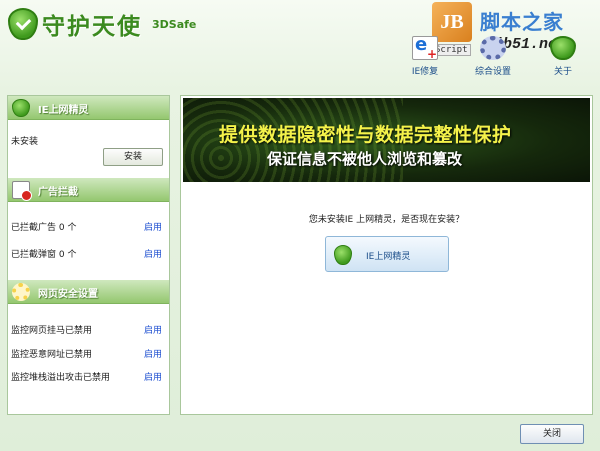  What do you see at coordinates (44, 228) in the screenshot?
I see `ads-blocked-count: 已拦截广告 0 个` at bounding box center [44, 228].